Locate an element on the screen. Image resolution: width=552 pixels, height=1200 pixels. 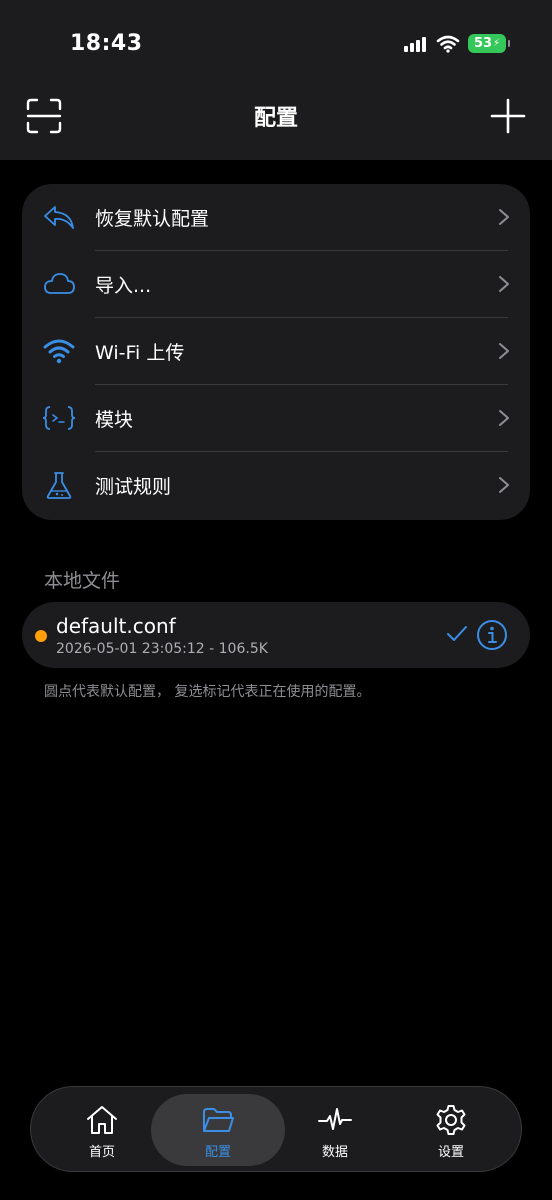
code-braces-icon is located at coordinates (59, 418).